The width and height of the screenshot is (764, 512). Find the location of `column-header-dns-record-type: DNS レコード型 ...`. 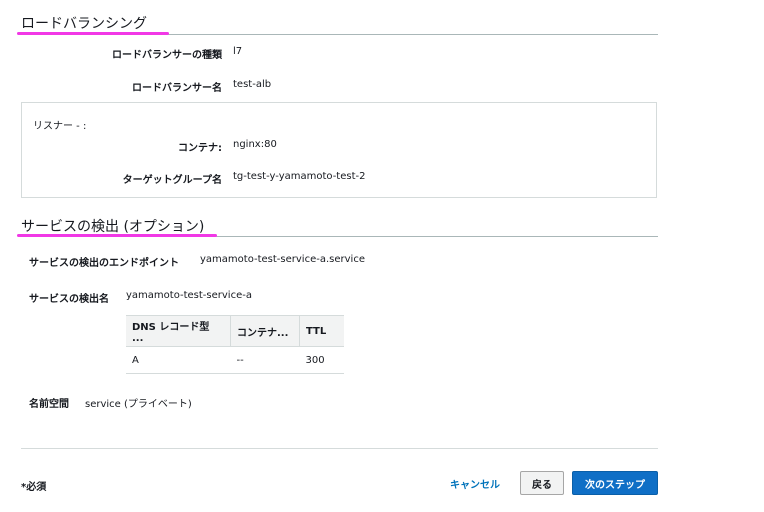

column-header-dns-record-type: DNS レコード型 ... is located at coordinates (178, 331).